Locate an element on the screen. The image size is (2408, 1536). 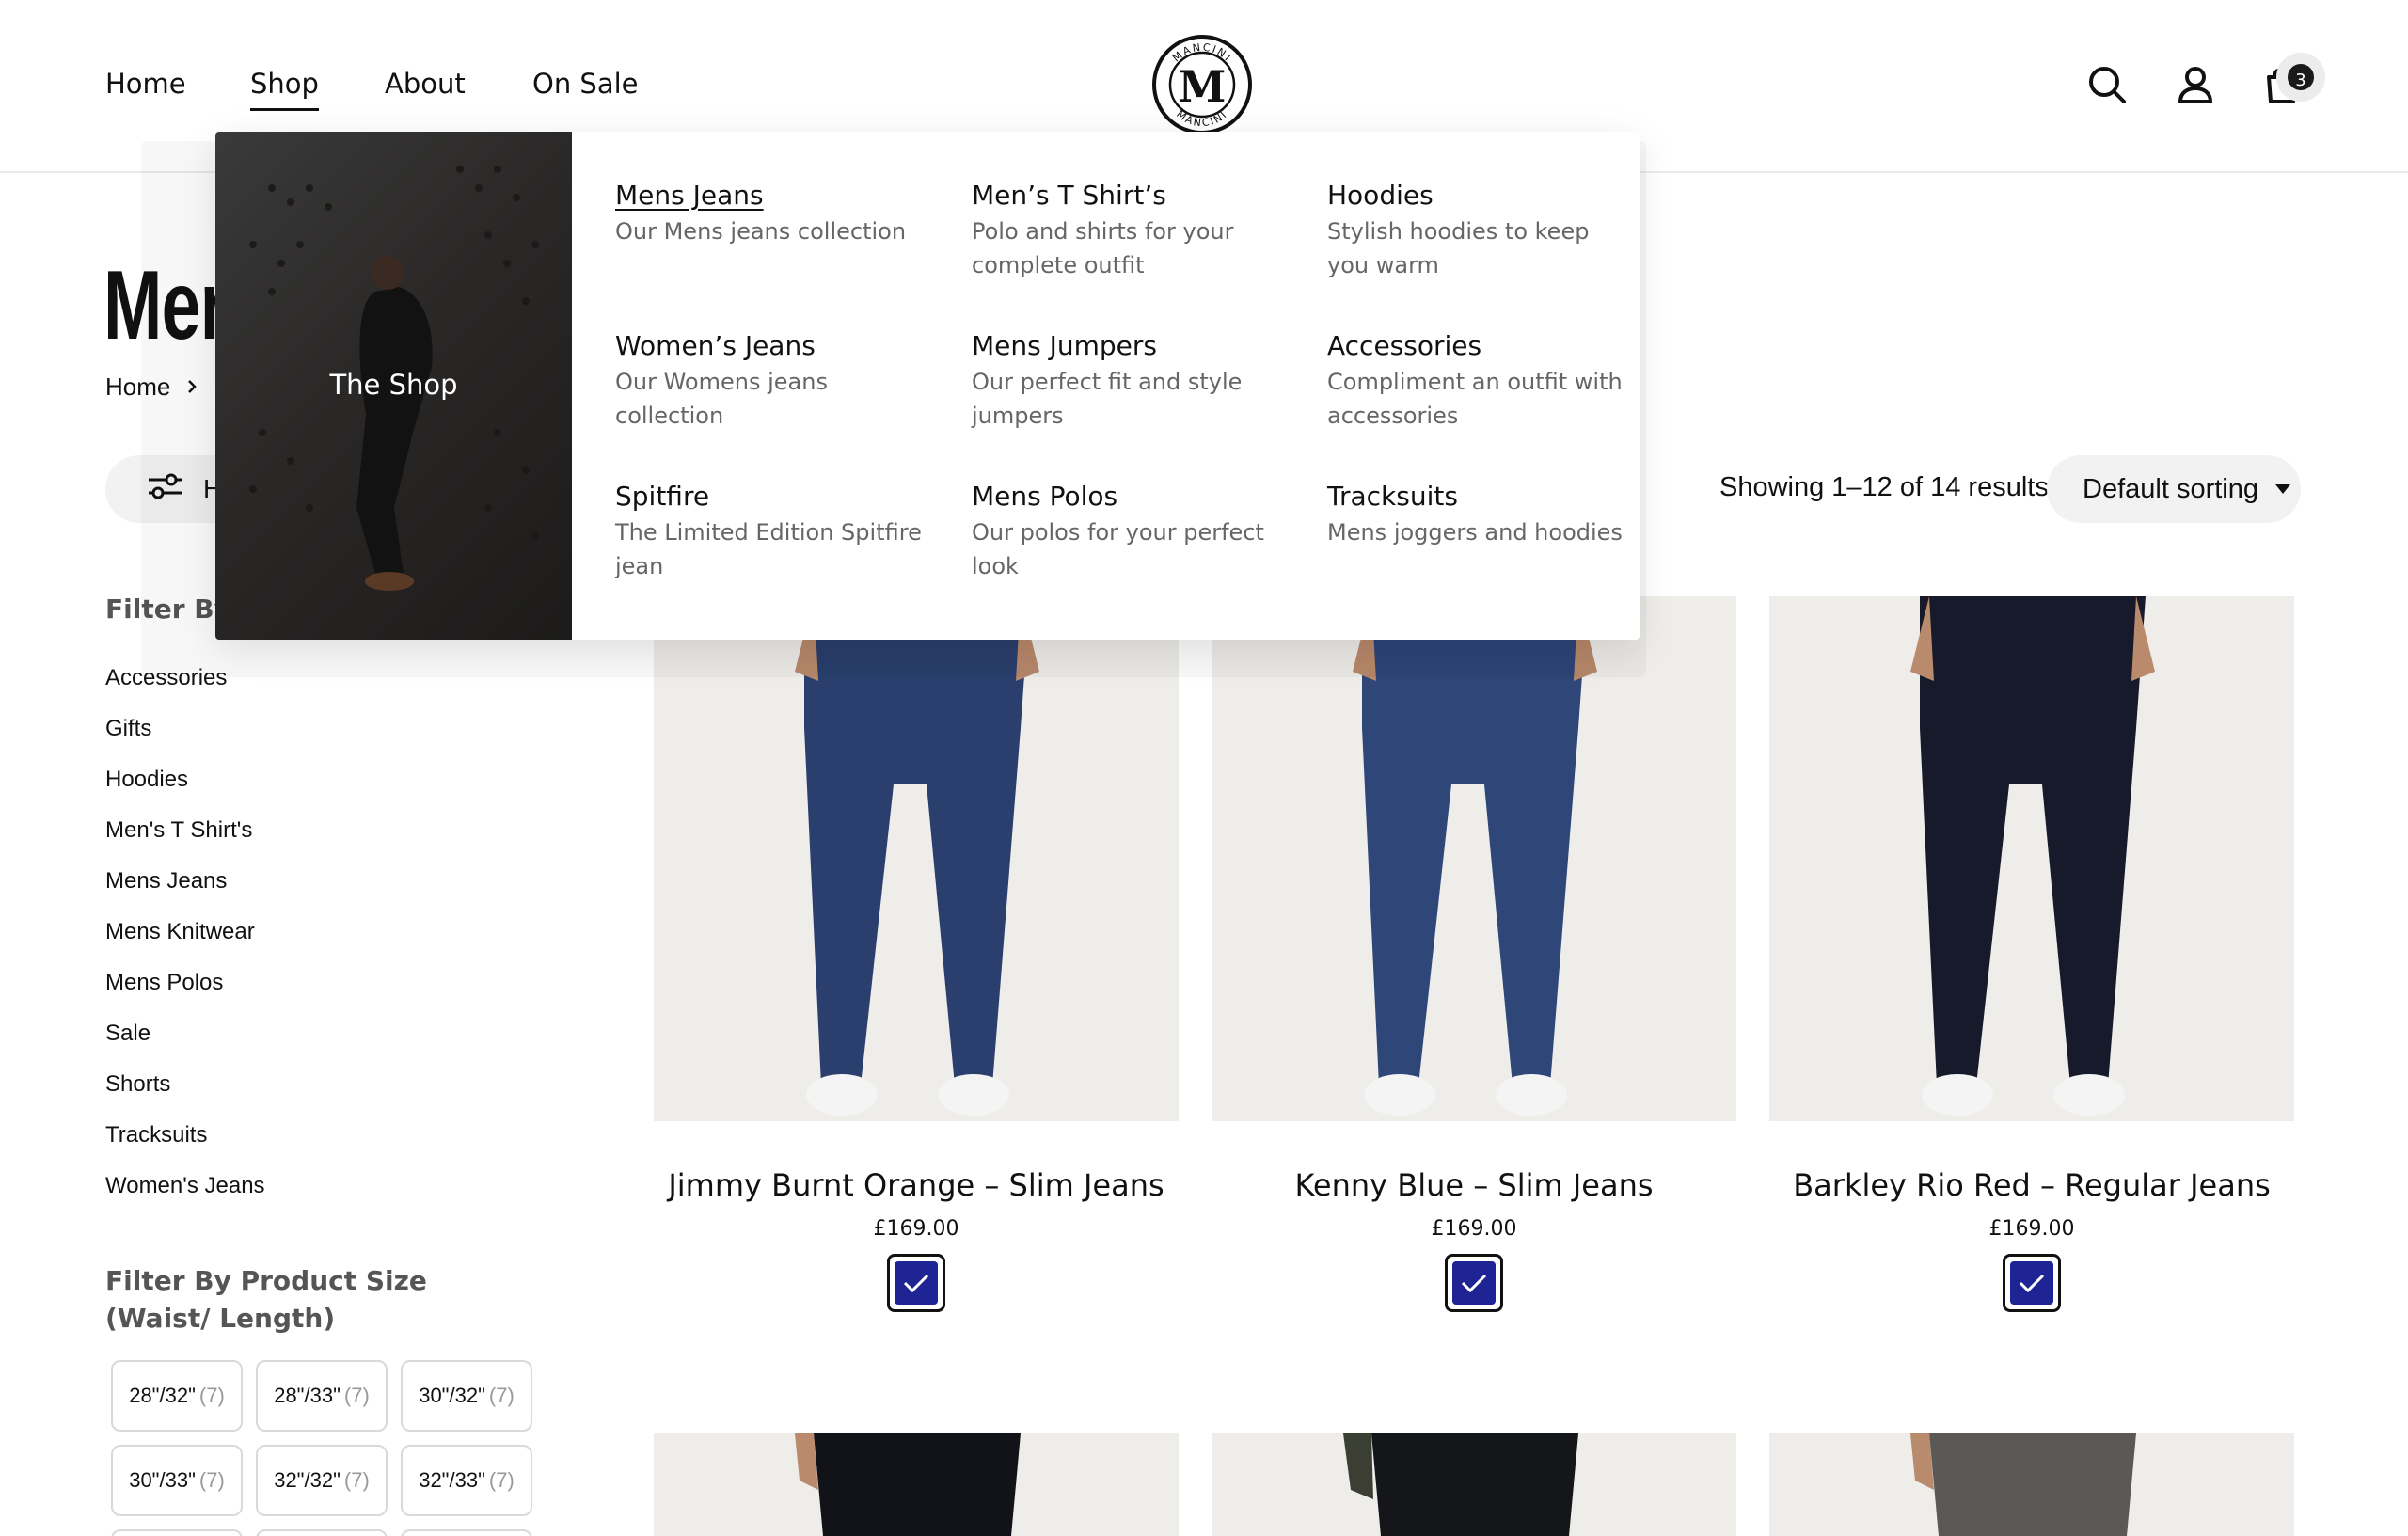
category-item: Hoodies is located at coordinates (185, 791).